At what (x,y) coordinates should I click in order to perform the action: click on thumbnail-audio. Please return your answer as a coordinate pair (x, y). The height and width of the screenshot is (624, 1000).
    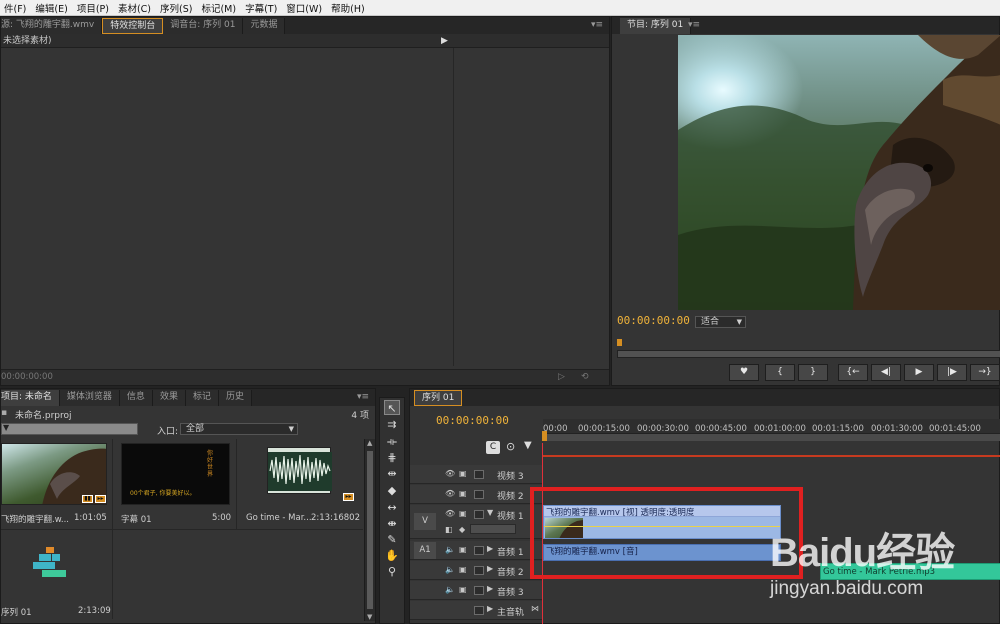
    Looking at the image, I should click on (299, 470).